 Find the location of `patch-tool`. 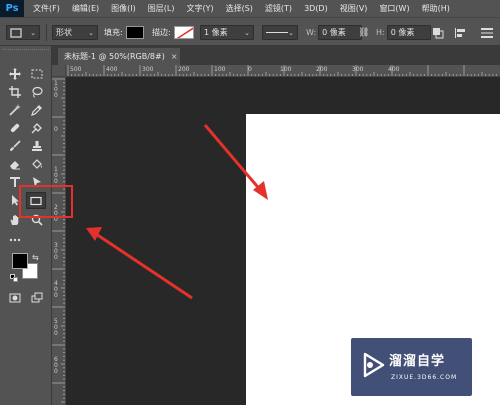

patch-tool is located at coordinates (37, 128).